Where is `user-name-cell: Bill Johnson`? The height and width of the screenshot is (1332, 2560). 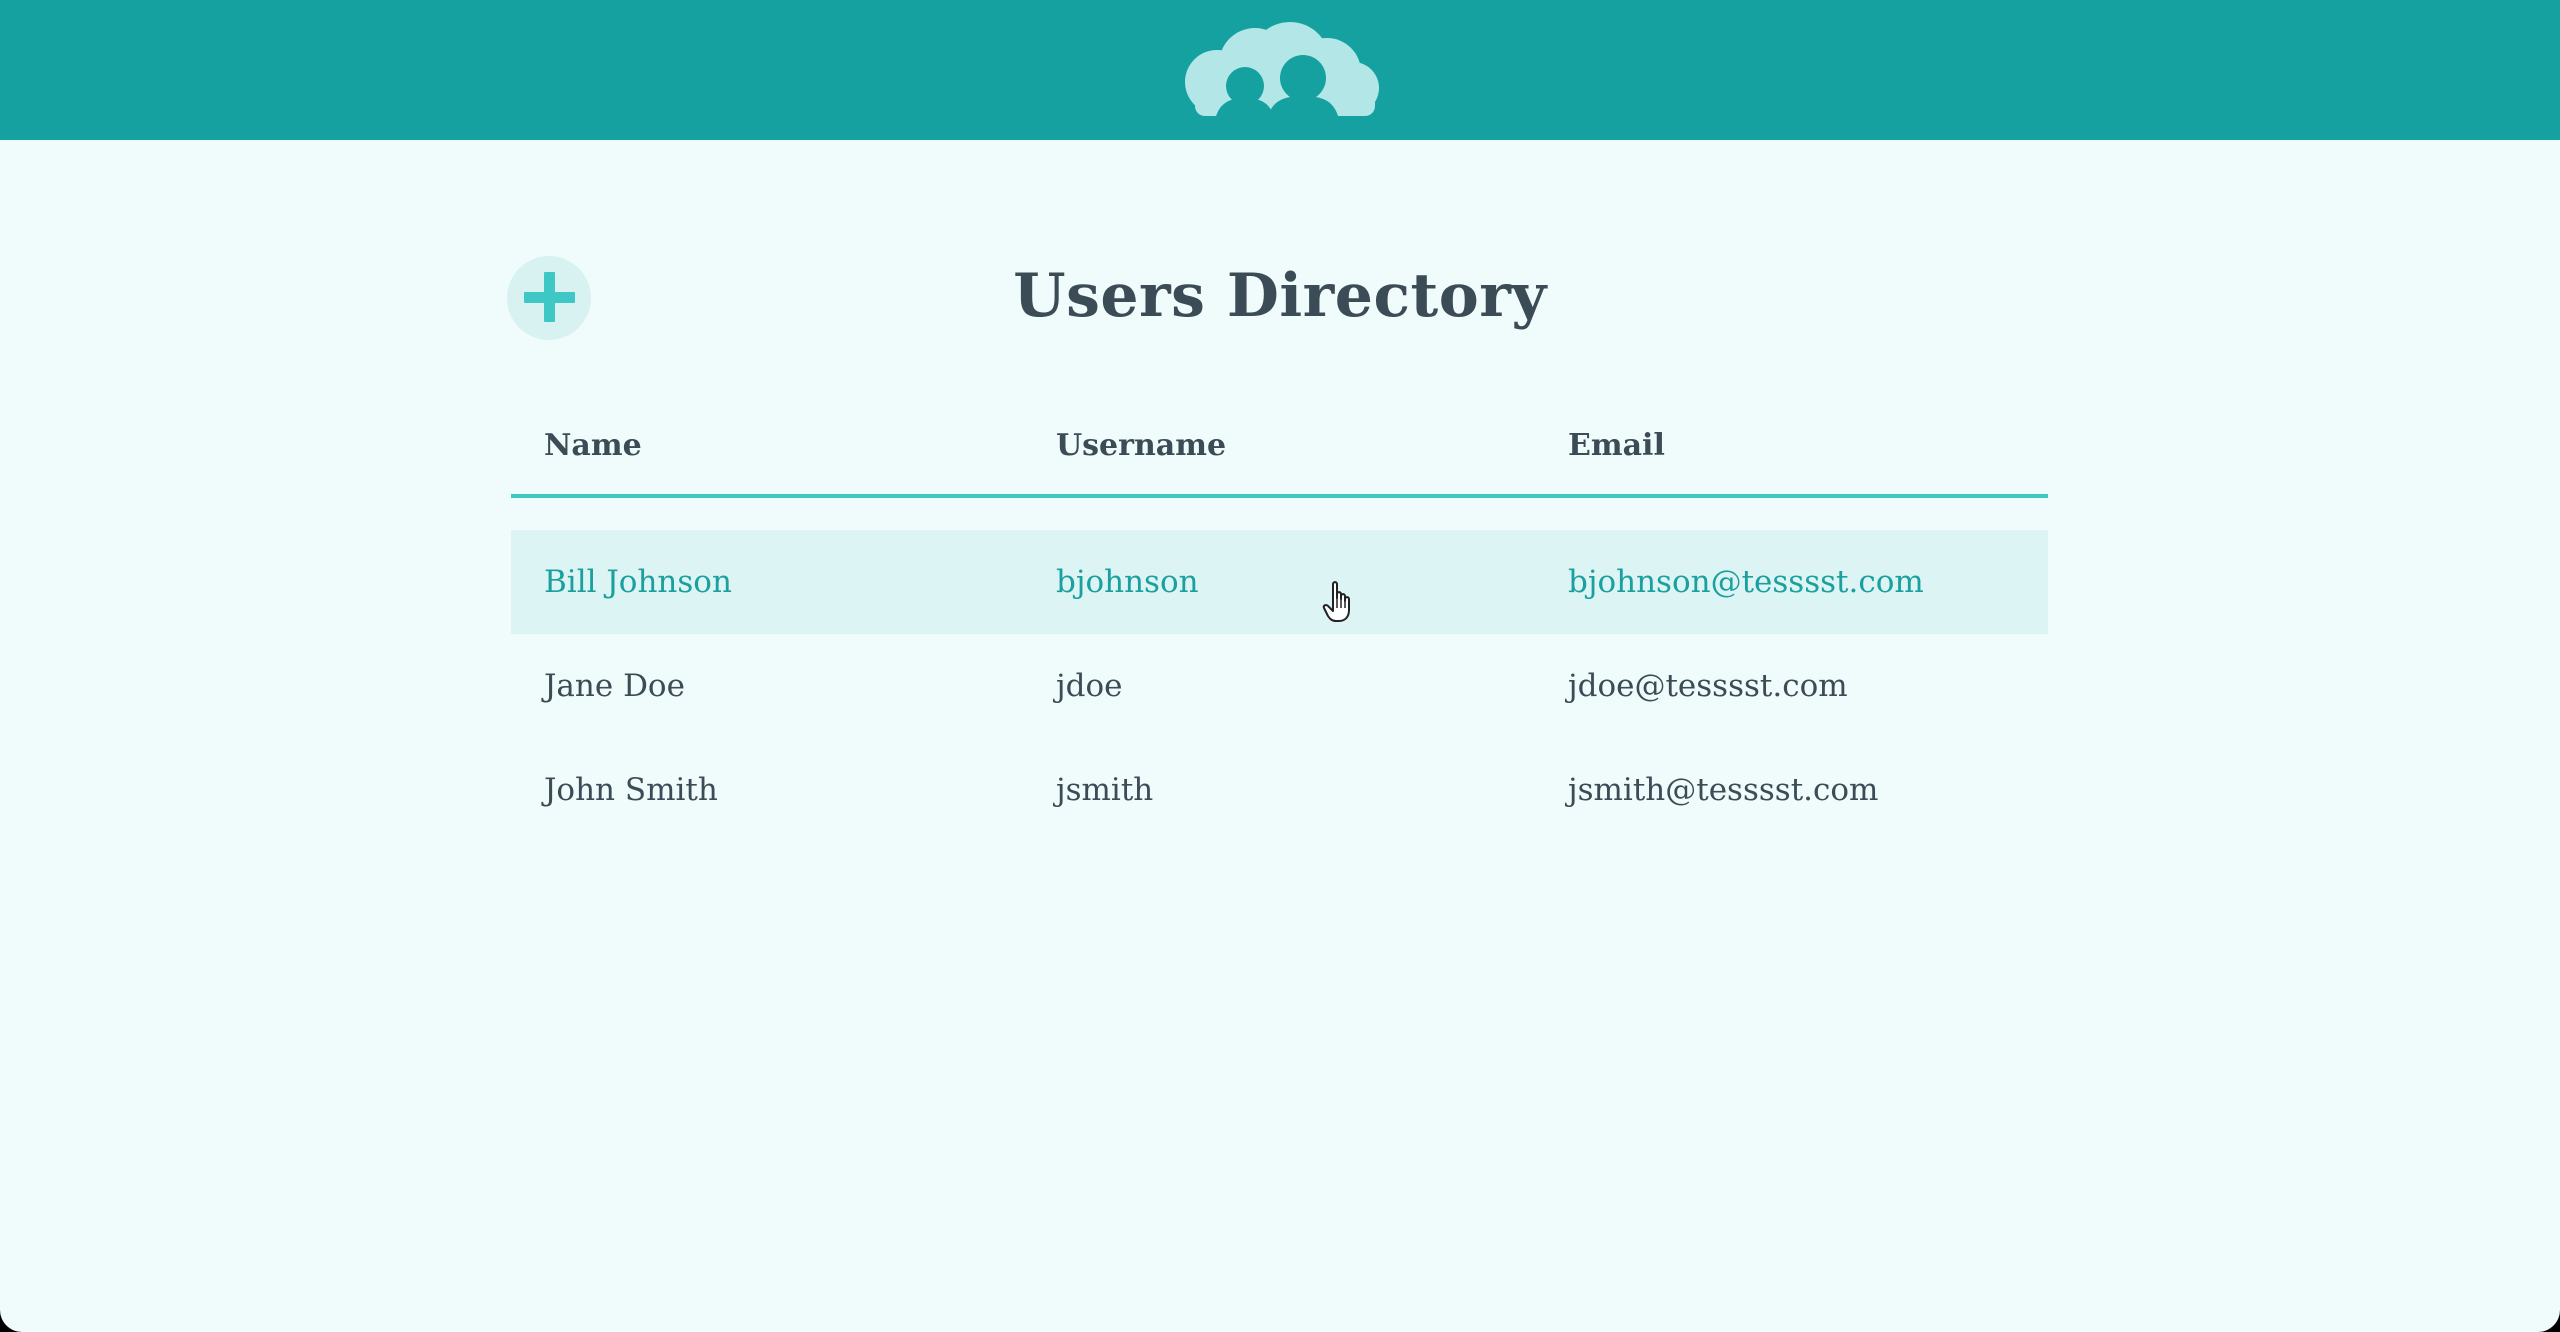
user-name-cell: Bill Johnson is located at coordinates (638, 582).